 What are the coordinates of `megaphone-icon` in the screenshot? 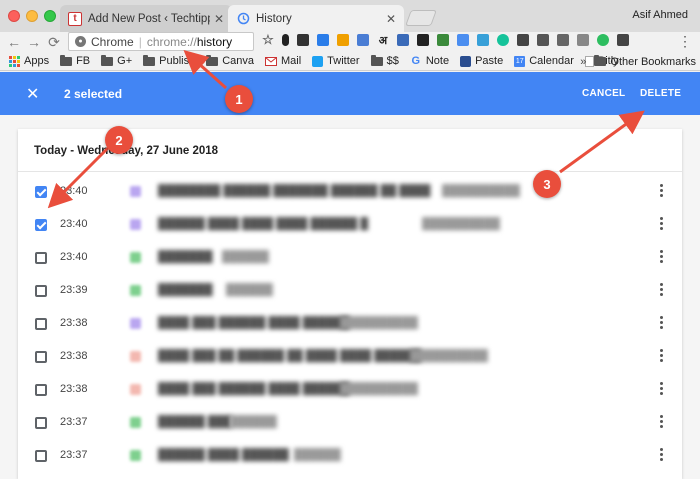 It's located at (303, 40).